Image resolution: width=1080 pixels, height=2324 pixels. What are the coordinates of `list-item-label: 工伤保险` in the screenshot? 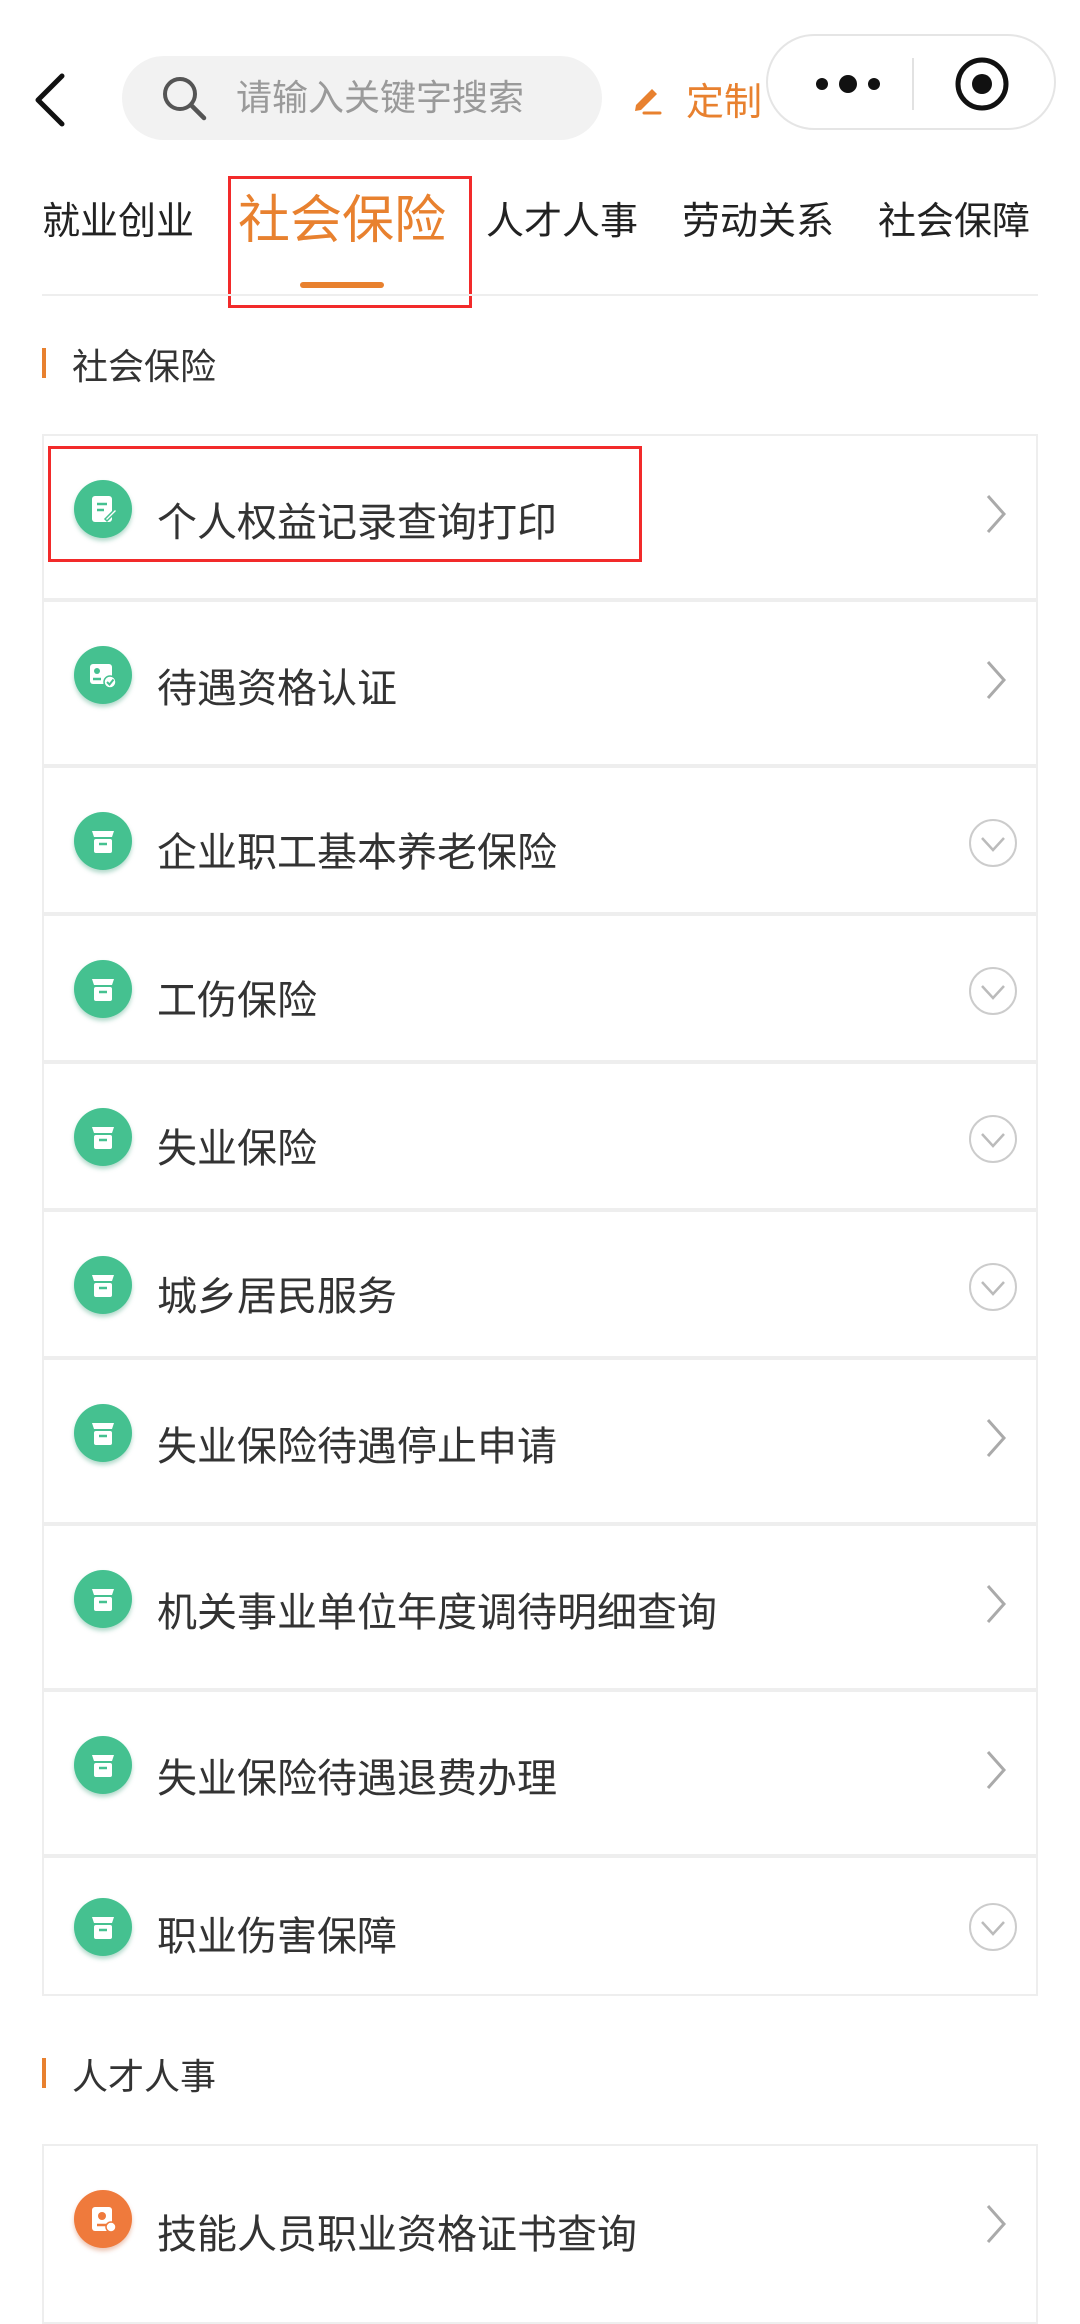 It's located at (237, 1001).